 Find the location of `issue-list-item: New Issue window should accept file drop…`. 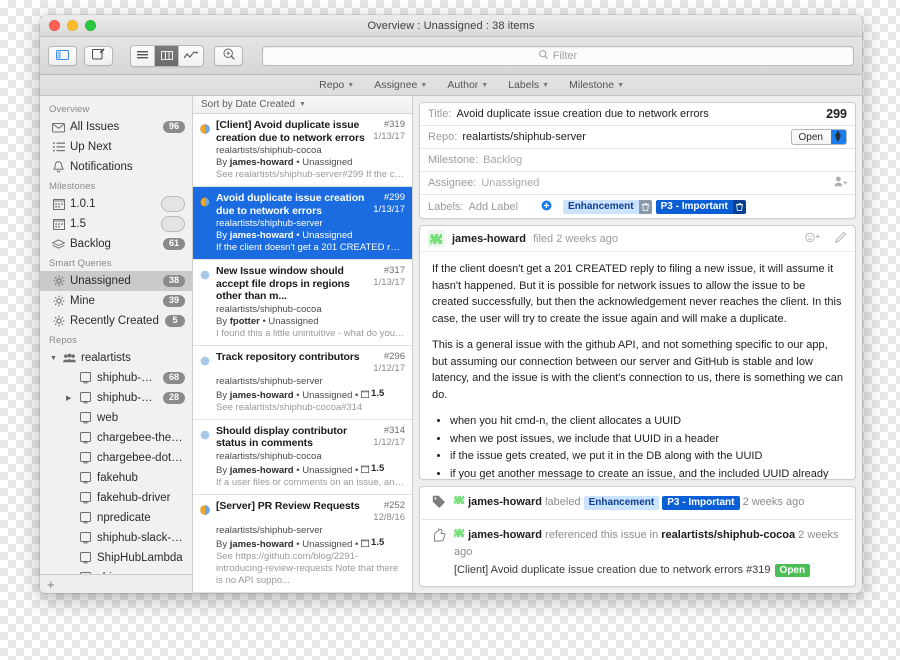

issue-list-item: New Issue window should accept file drop… is located at coordinates (302, 303).